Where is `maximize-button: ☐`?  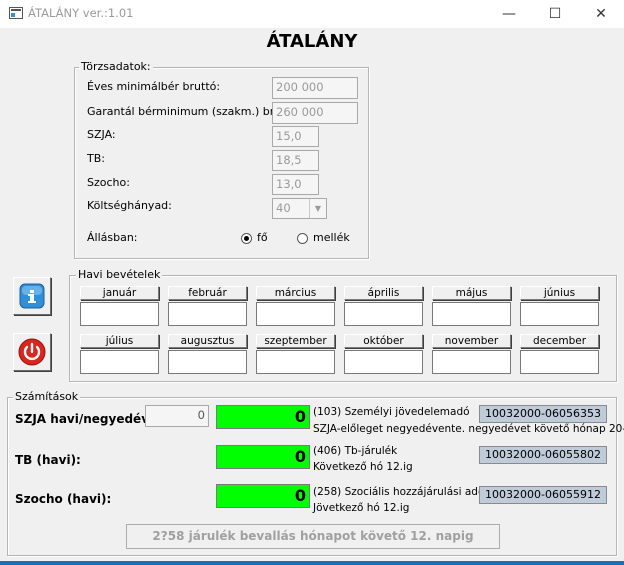 maximize-button: ☐ is located at coordinates (555, 14).